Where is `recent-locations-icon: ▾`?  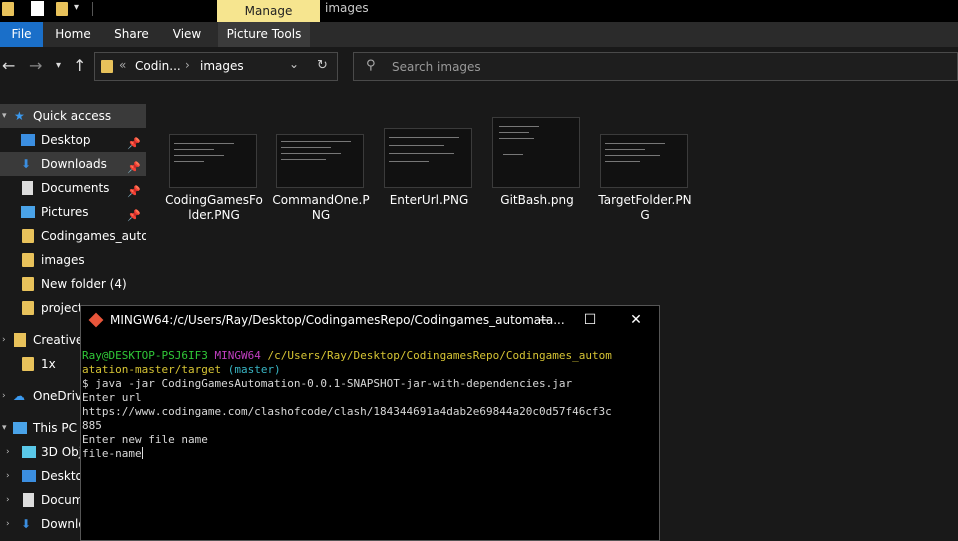
recent-locations-icon: ▾ is located at coordinates (58, 66).